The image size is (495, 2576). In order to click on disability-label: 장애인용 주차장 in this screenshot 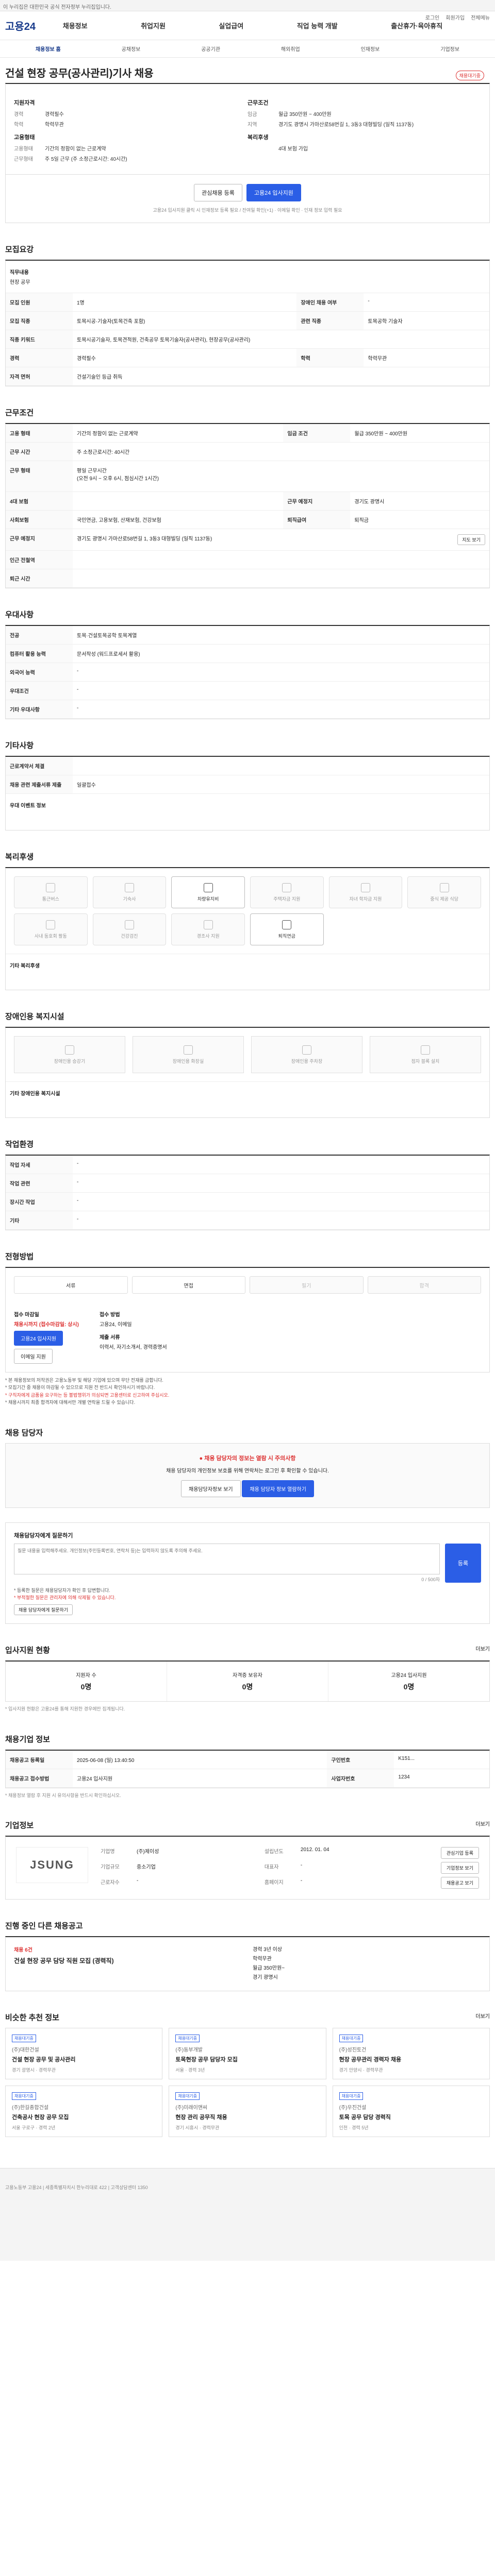, I will do `click(307, 1061)`.